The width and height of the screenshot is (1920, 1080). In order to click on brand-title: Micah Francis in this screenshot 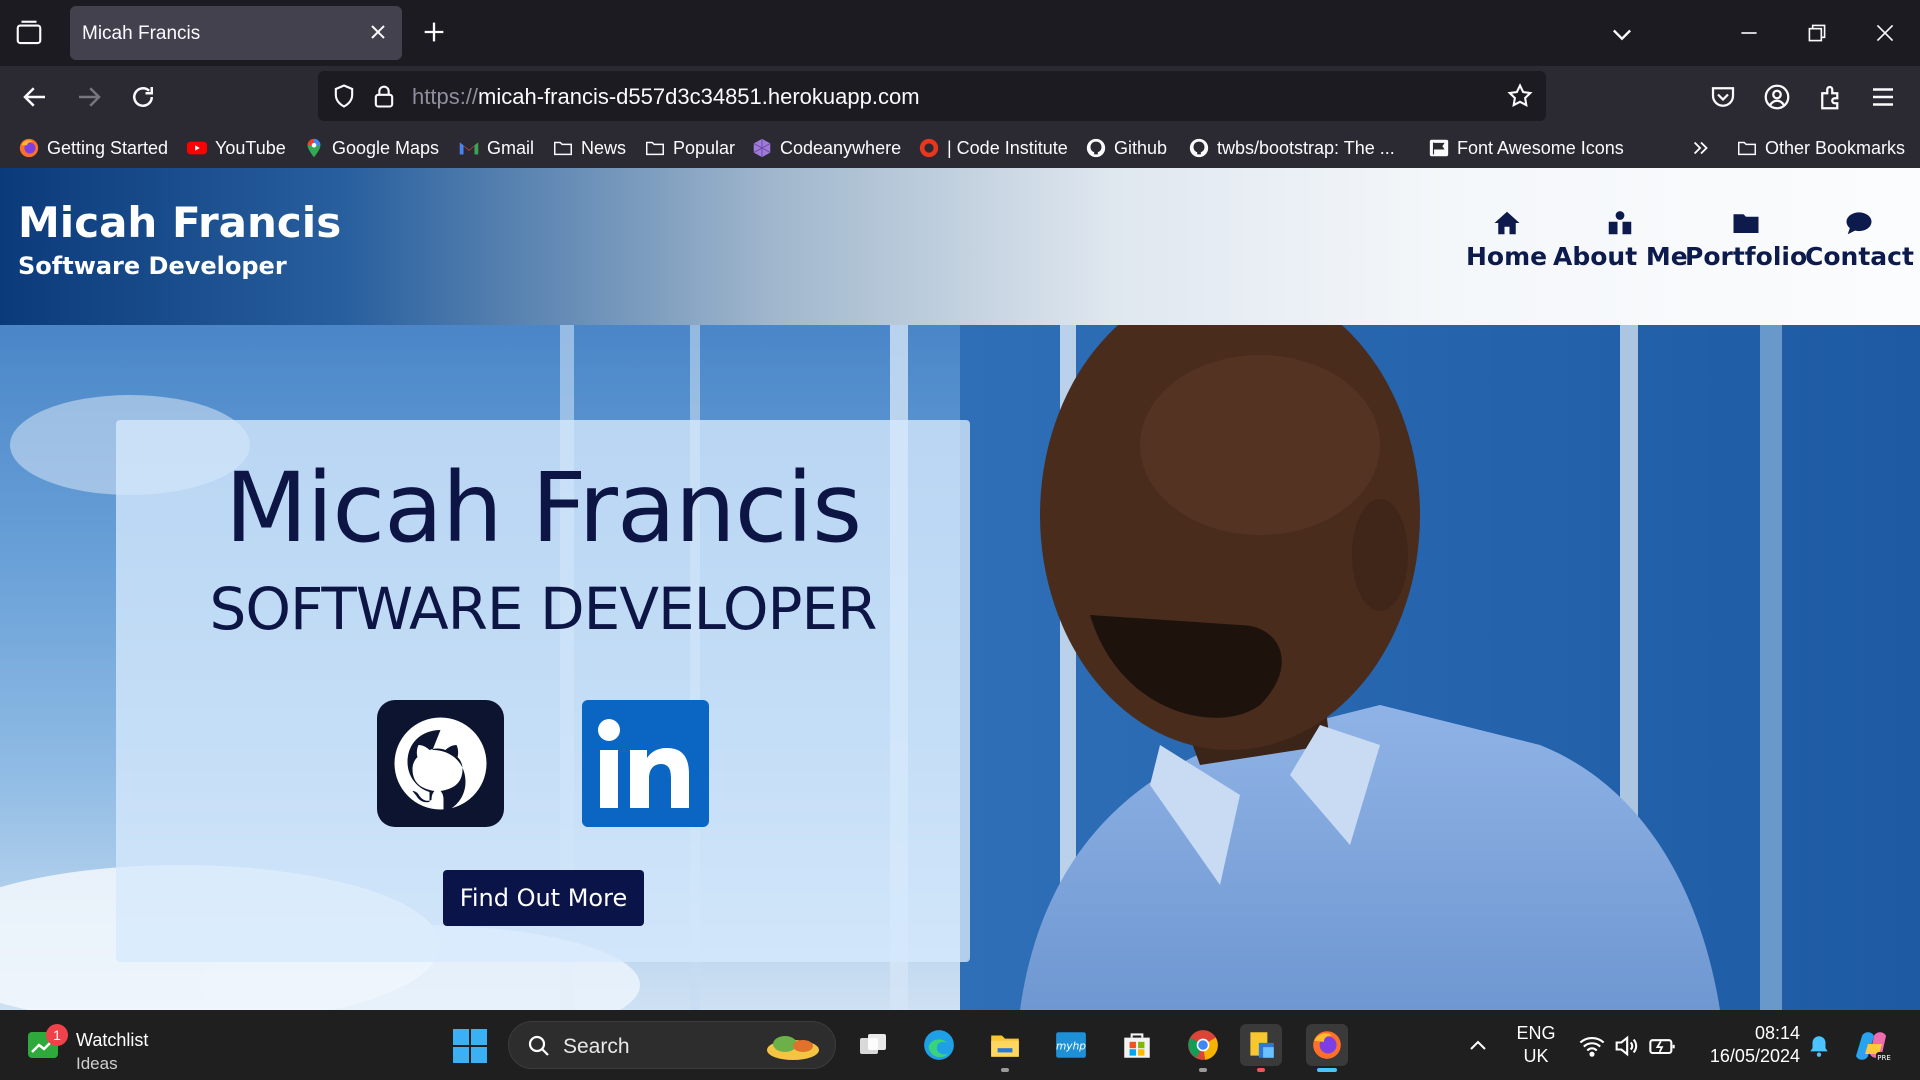, I will do `click(179, 222)`.